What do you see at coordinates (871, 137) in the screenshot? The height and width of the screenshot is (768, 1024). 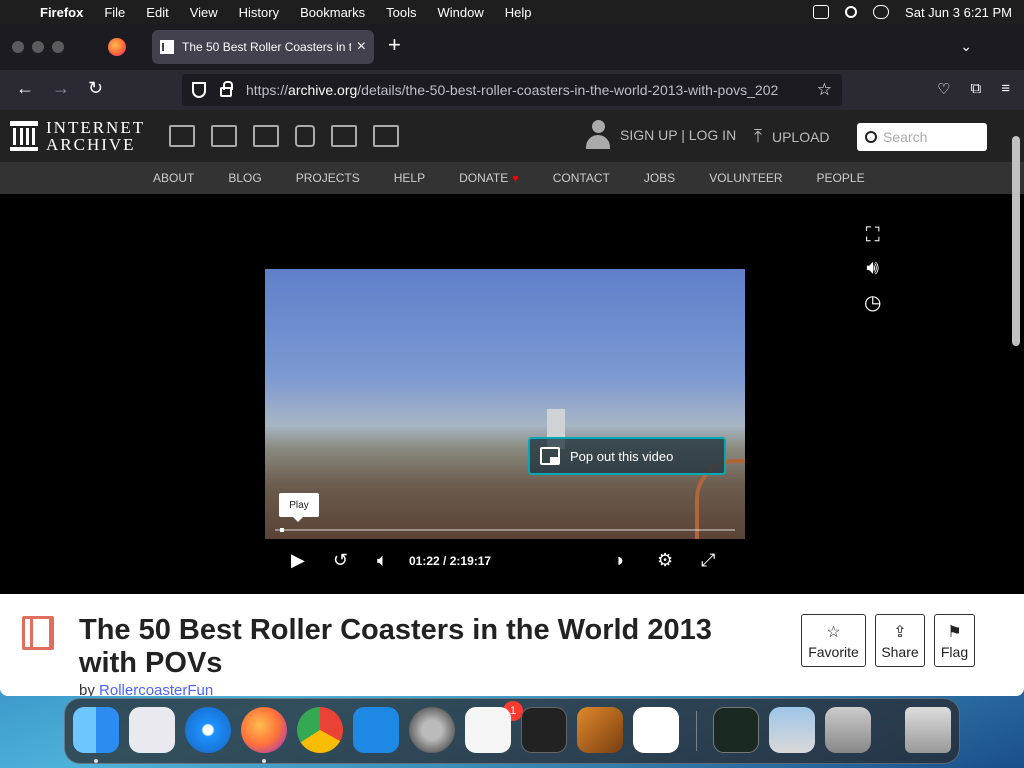 I see `search-icon` at bounding box center [871, 137].